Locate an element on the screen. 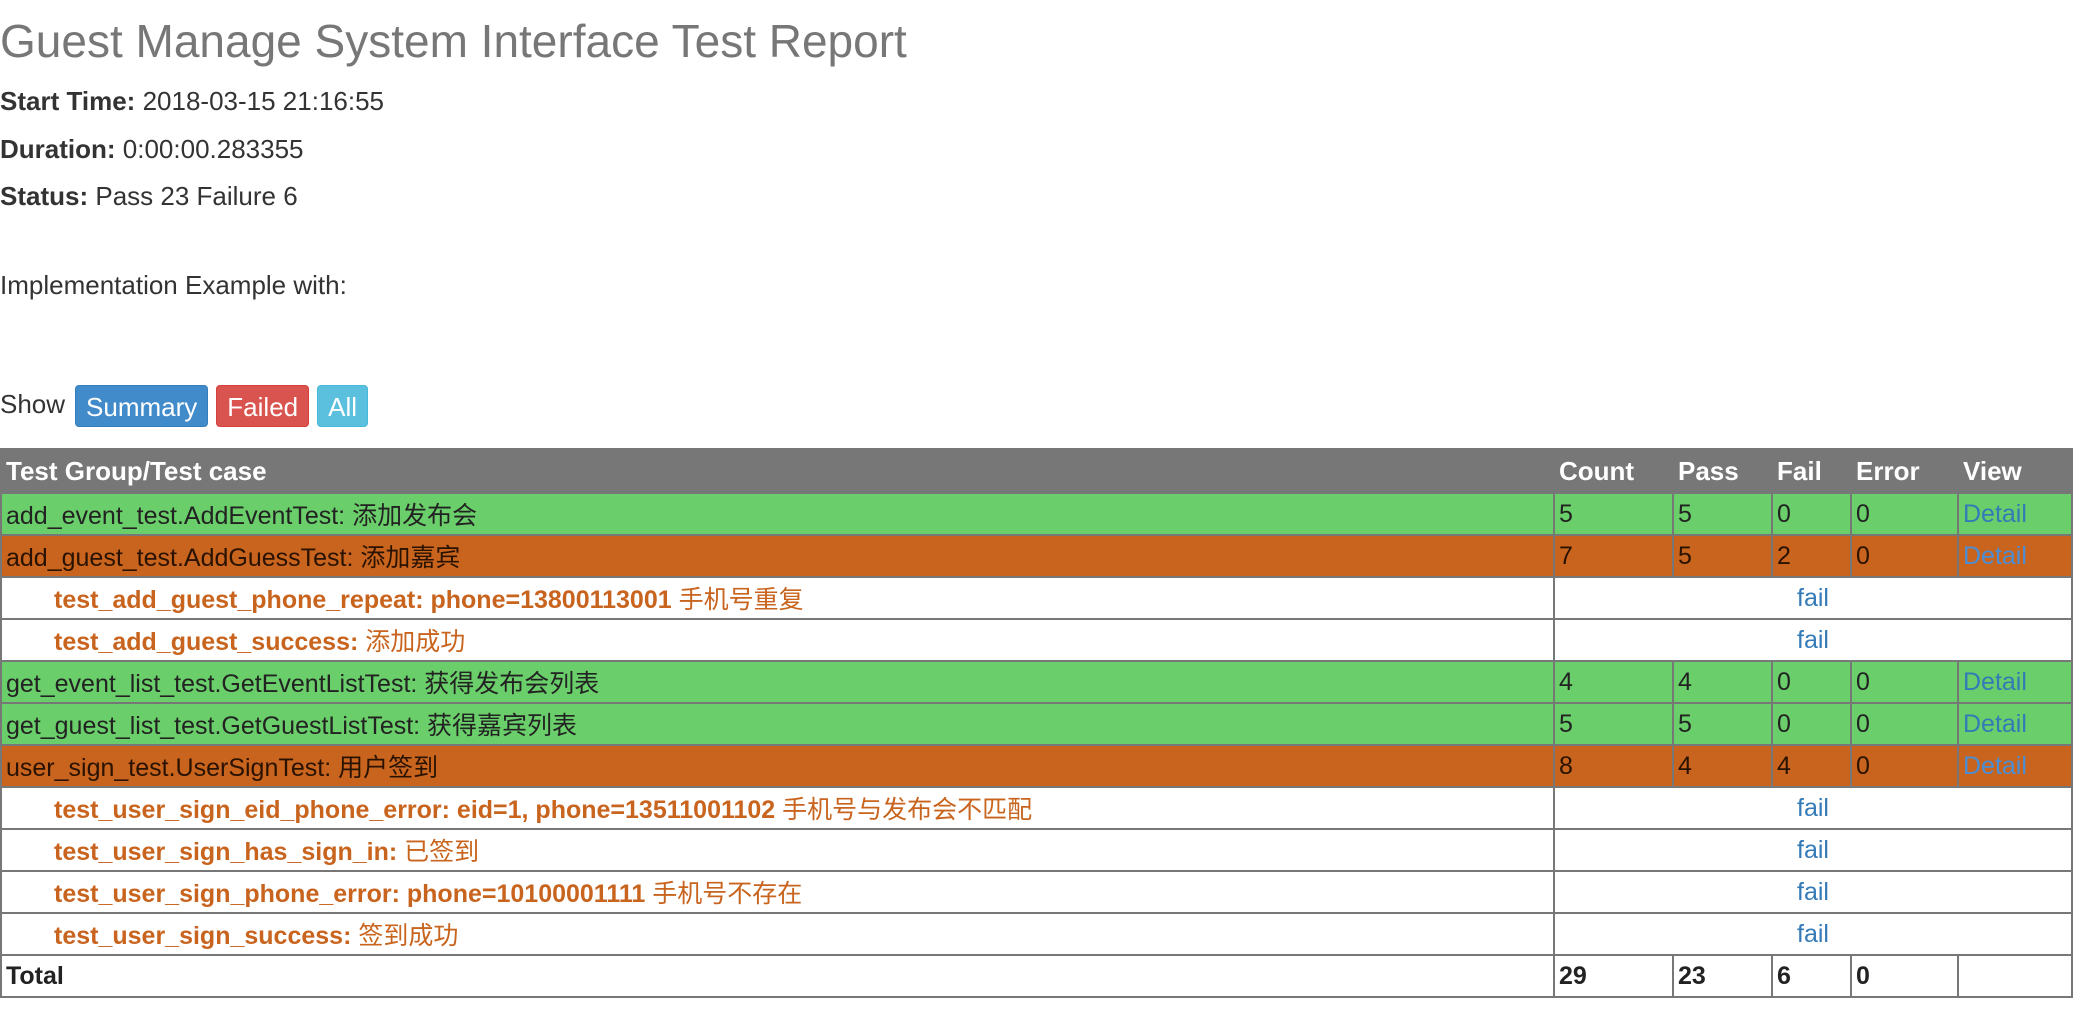 The width and height of the screenshot is (2092, 1036). case-id: test_add_guest_success: is located at coordinates (206, 642).